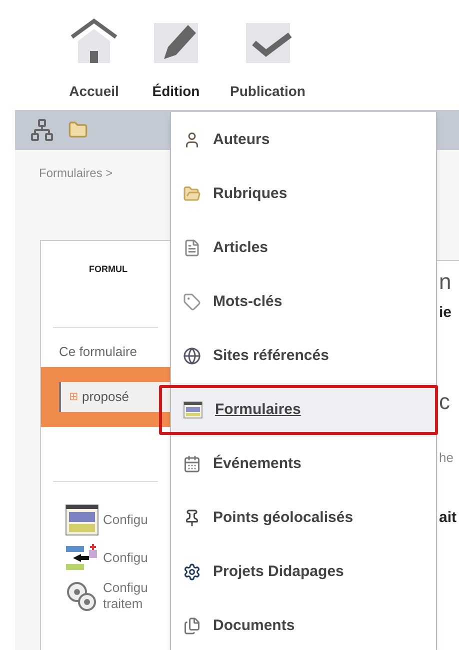 This screenshot has width=459, height=650. I want to click on text-fragment: ait, so click(448, 518).